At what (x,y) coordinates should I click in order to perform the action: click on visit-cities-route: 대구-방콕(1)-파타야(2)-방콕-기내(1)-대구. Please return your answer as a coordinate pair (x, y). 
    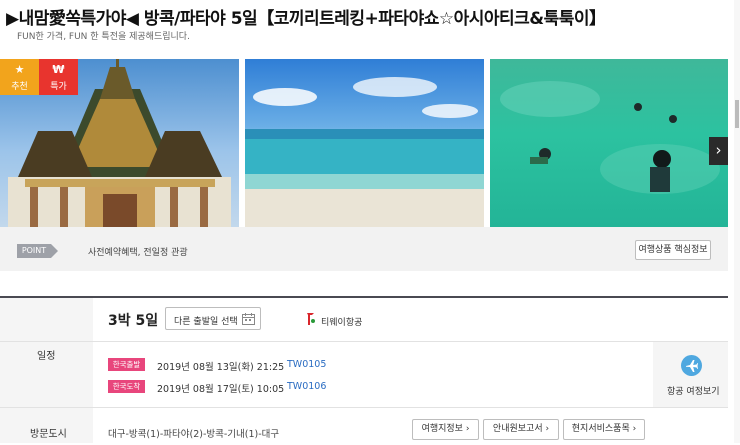
    Looking at the image, I should click on (194, 434).